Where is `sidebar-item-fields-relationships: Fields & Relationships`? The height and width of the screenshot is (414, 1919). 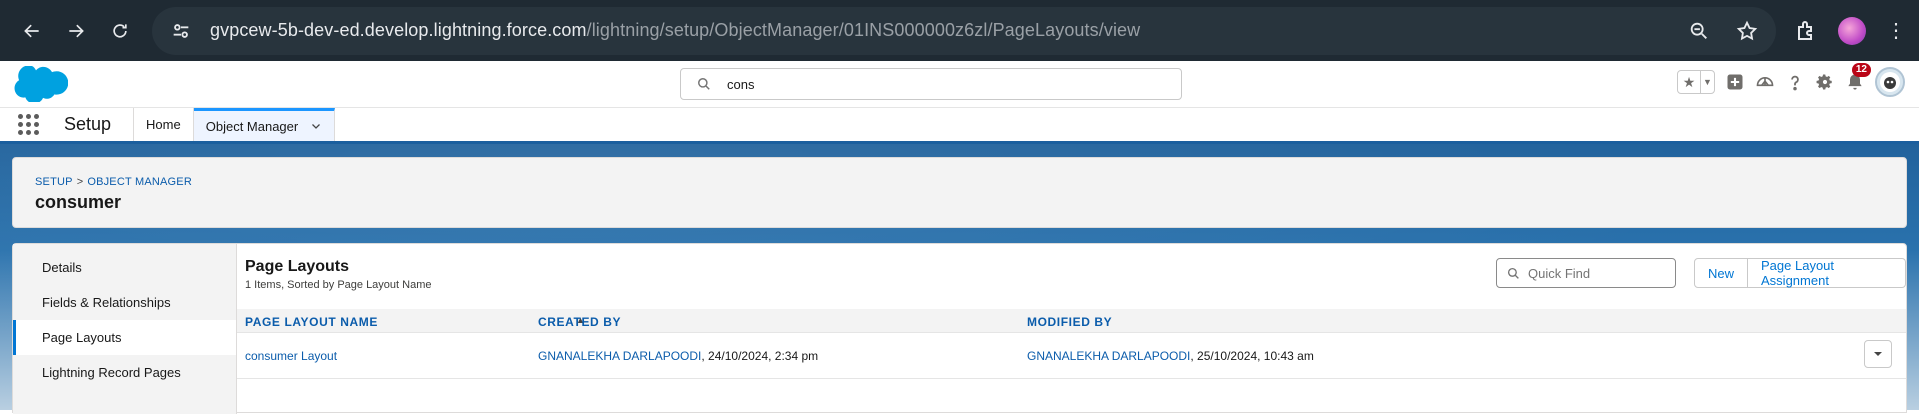 sidebar-item-fields-relationships: Fields & Relationships is located at coordinates (124, 302).